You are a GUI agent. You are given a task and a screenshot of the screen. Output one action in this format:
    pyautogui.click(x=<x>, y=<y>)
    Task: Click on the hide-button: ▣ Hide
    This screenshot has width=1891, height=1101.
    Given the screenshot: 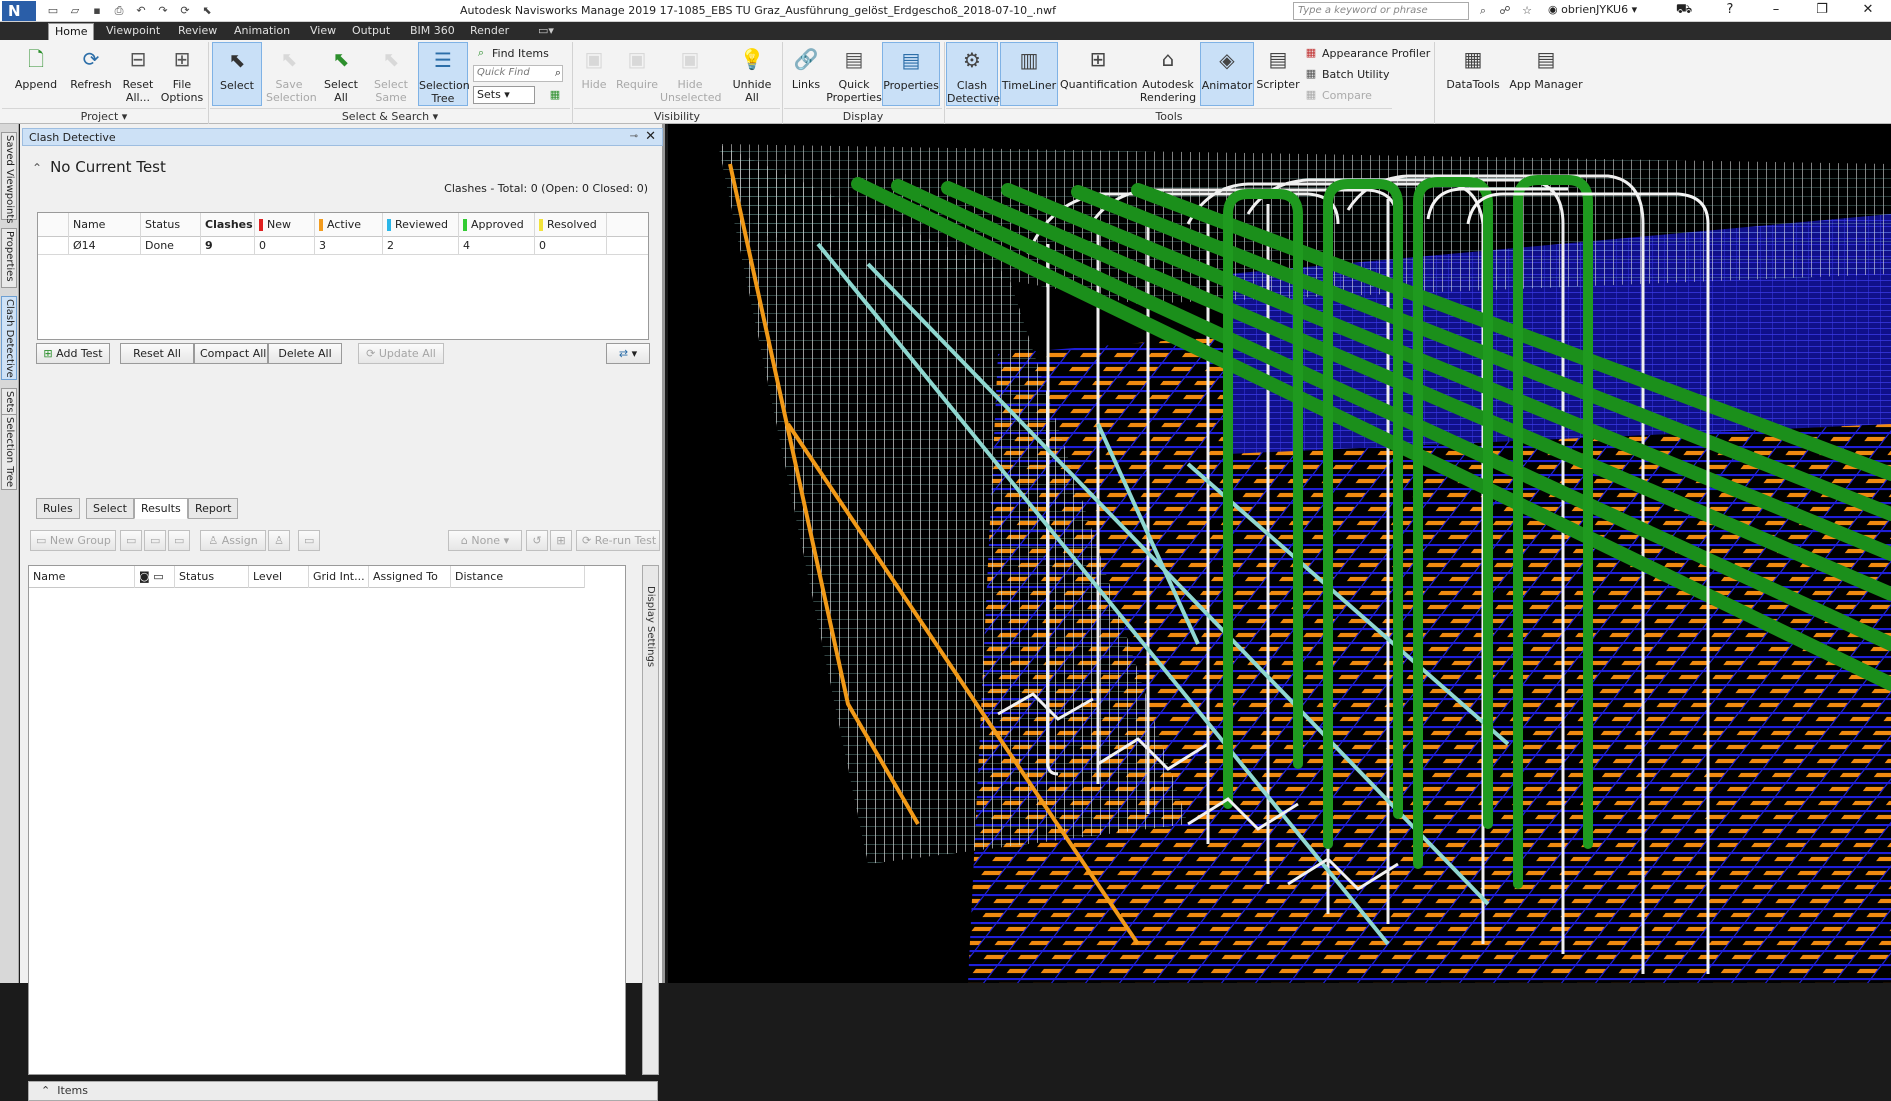 What is the action you would take?
    pyautogui.click(x=594, y=67)
    